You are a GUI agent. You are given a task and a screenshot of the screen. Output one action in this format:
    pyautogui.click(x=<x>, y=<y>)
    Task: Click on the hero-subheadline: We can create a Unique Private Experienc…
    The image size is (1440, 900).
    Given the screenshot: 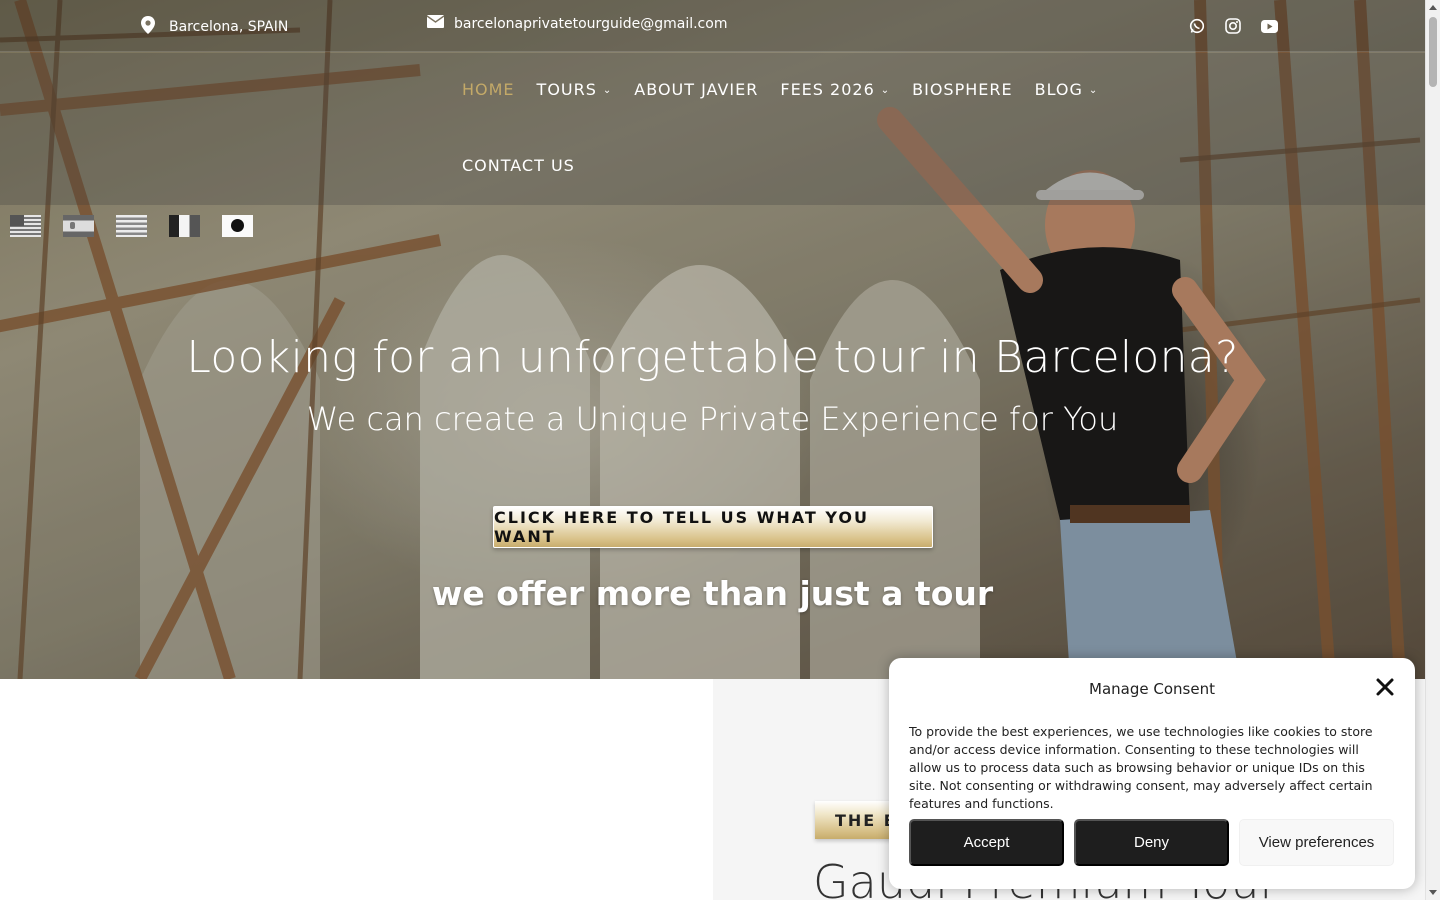 What is the action you would take?
    pyautogui.click(x=712, y=419)
    